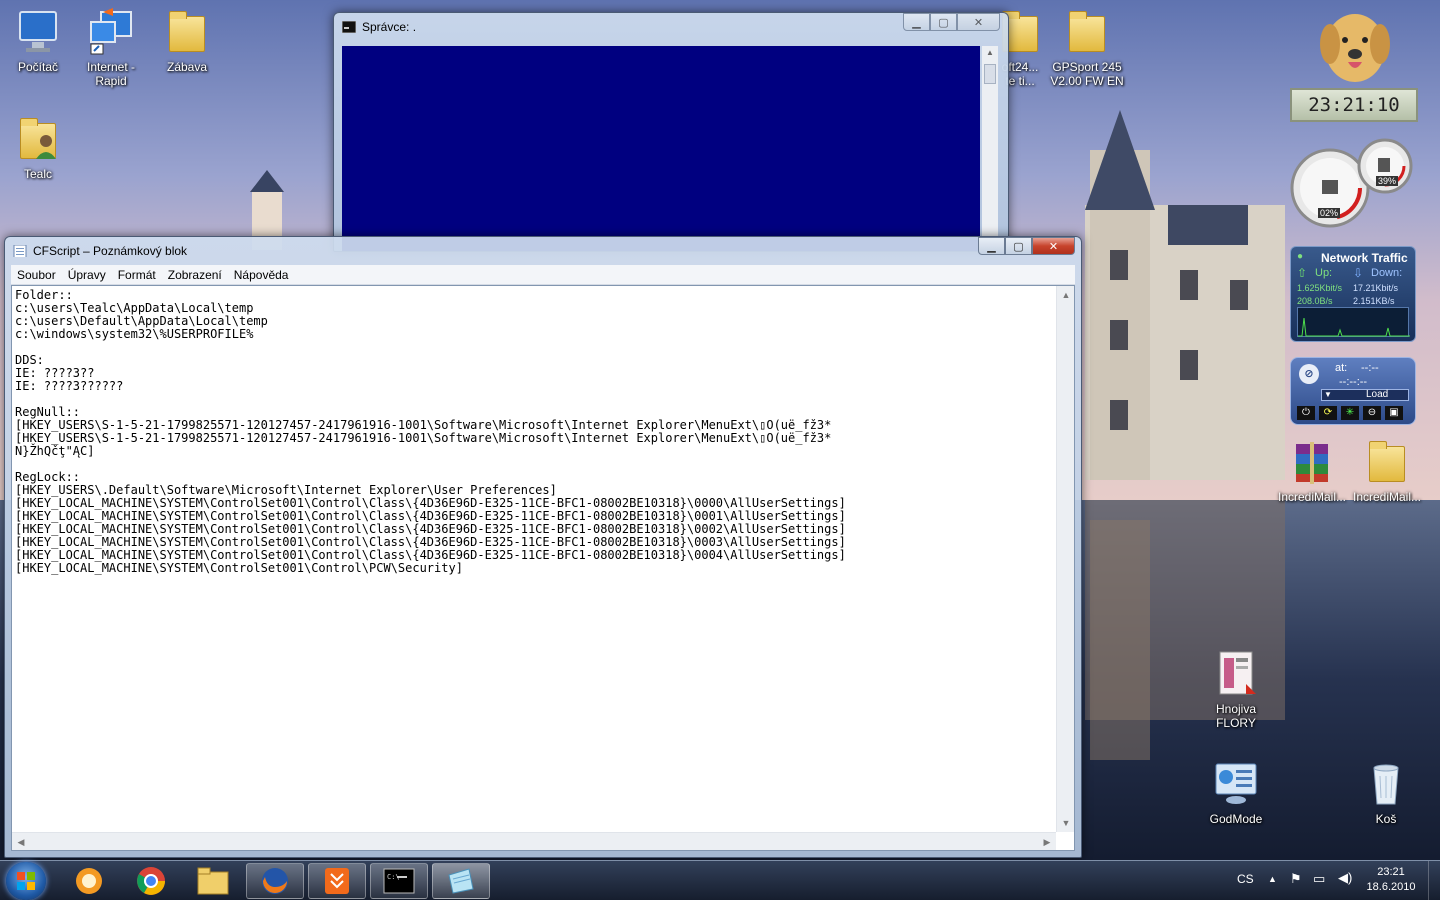 The height and width of the screenshot is (900, 1440). Describe the element at coordinates (89, 881) in the screenshot. I see `taskbar-app-mail` at that location.